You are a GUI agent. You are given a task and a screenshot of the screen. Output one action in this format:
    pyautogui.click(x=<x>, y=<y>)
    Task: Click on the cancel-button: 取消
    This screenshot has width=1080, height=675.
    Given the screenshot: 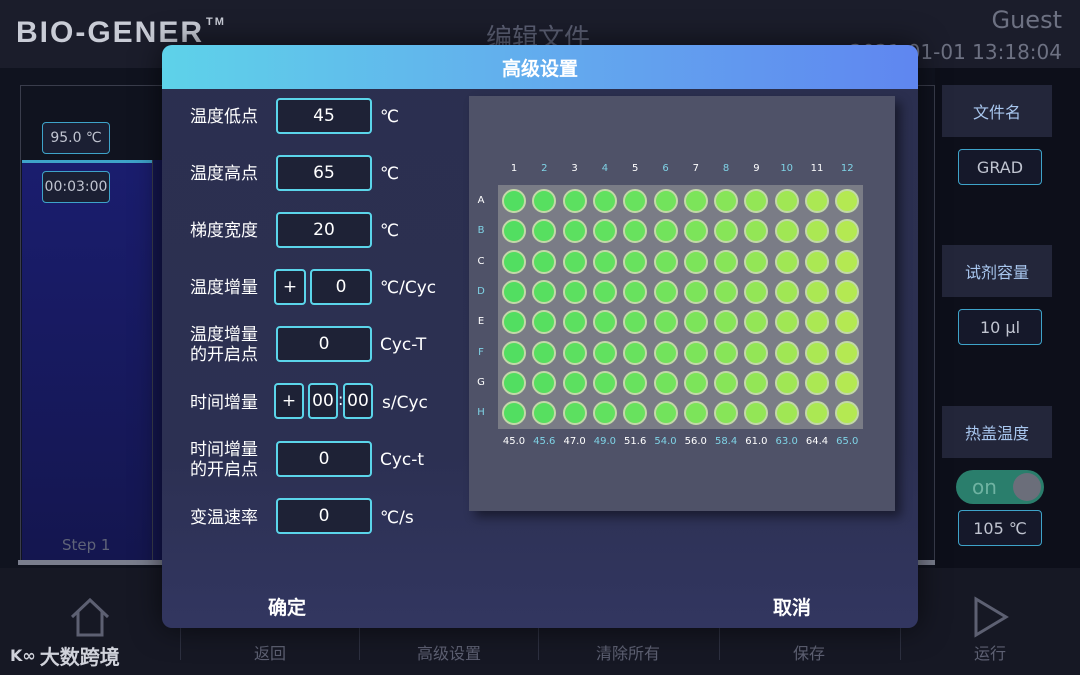 What is the action you would take?
    pyautogui.click(x=792, y=609)
    